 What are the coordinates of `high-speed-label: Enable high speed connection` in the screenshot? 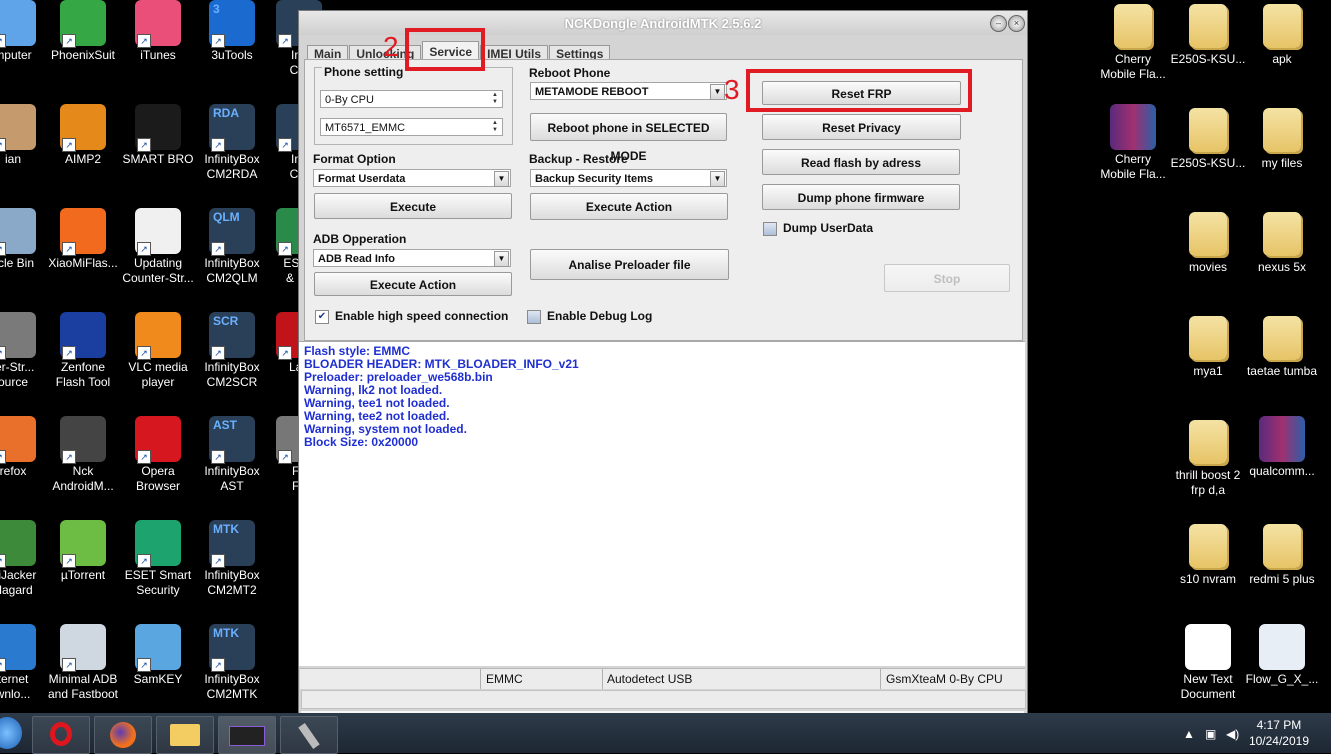 It's located at (422, 316).